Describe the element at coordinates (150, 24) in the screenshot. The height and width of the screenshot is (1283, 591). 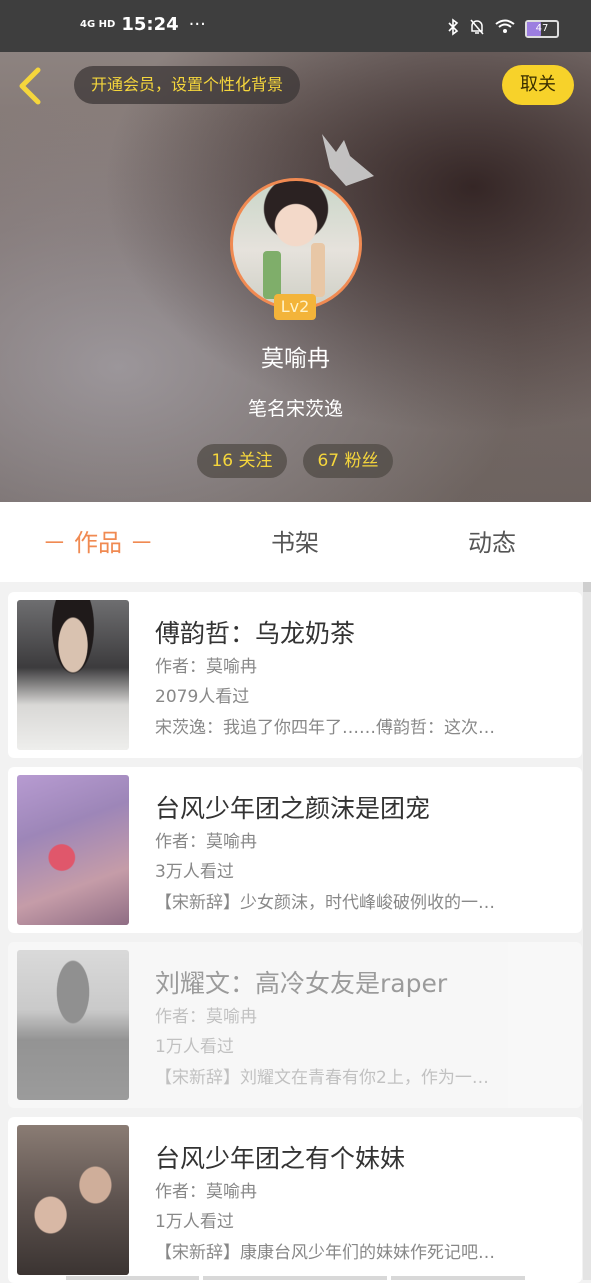
I see `status-time: 15:24` at that location.